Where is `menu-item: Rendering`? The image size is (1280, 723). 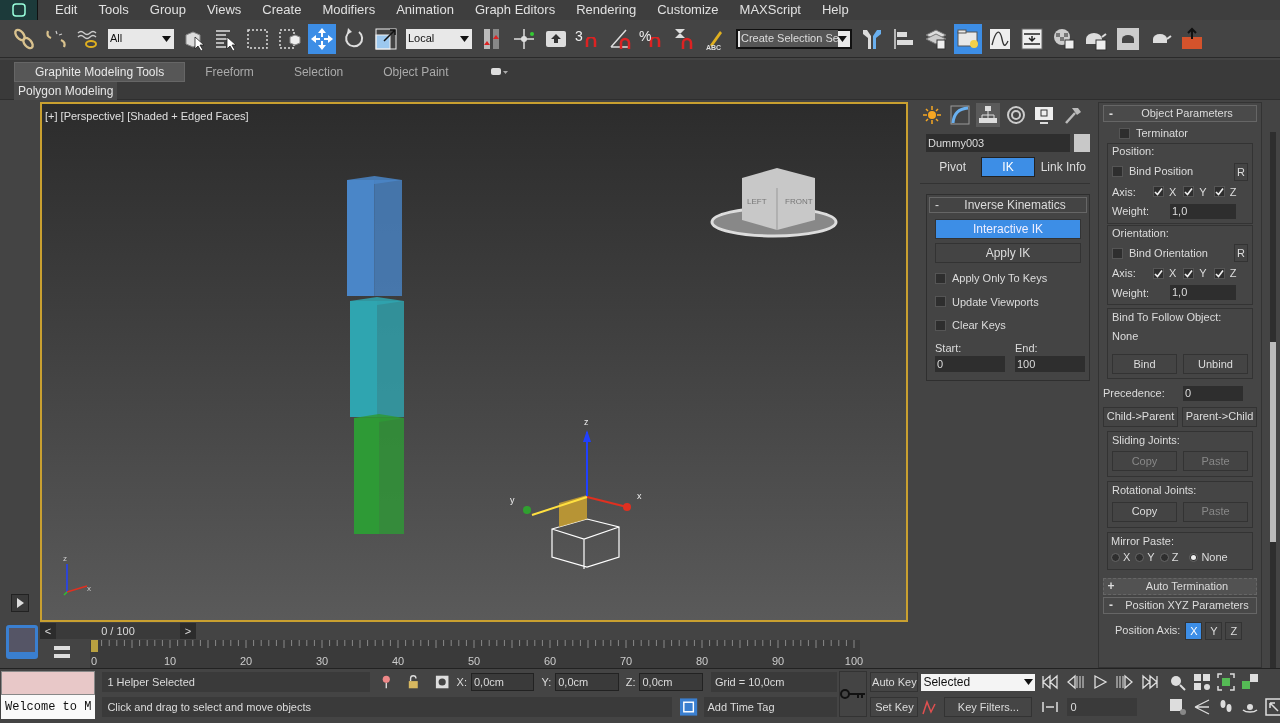
menu-item: Rendering is located at coordinates (606, 10).